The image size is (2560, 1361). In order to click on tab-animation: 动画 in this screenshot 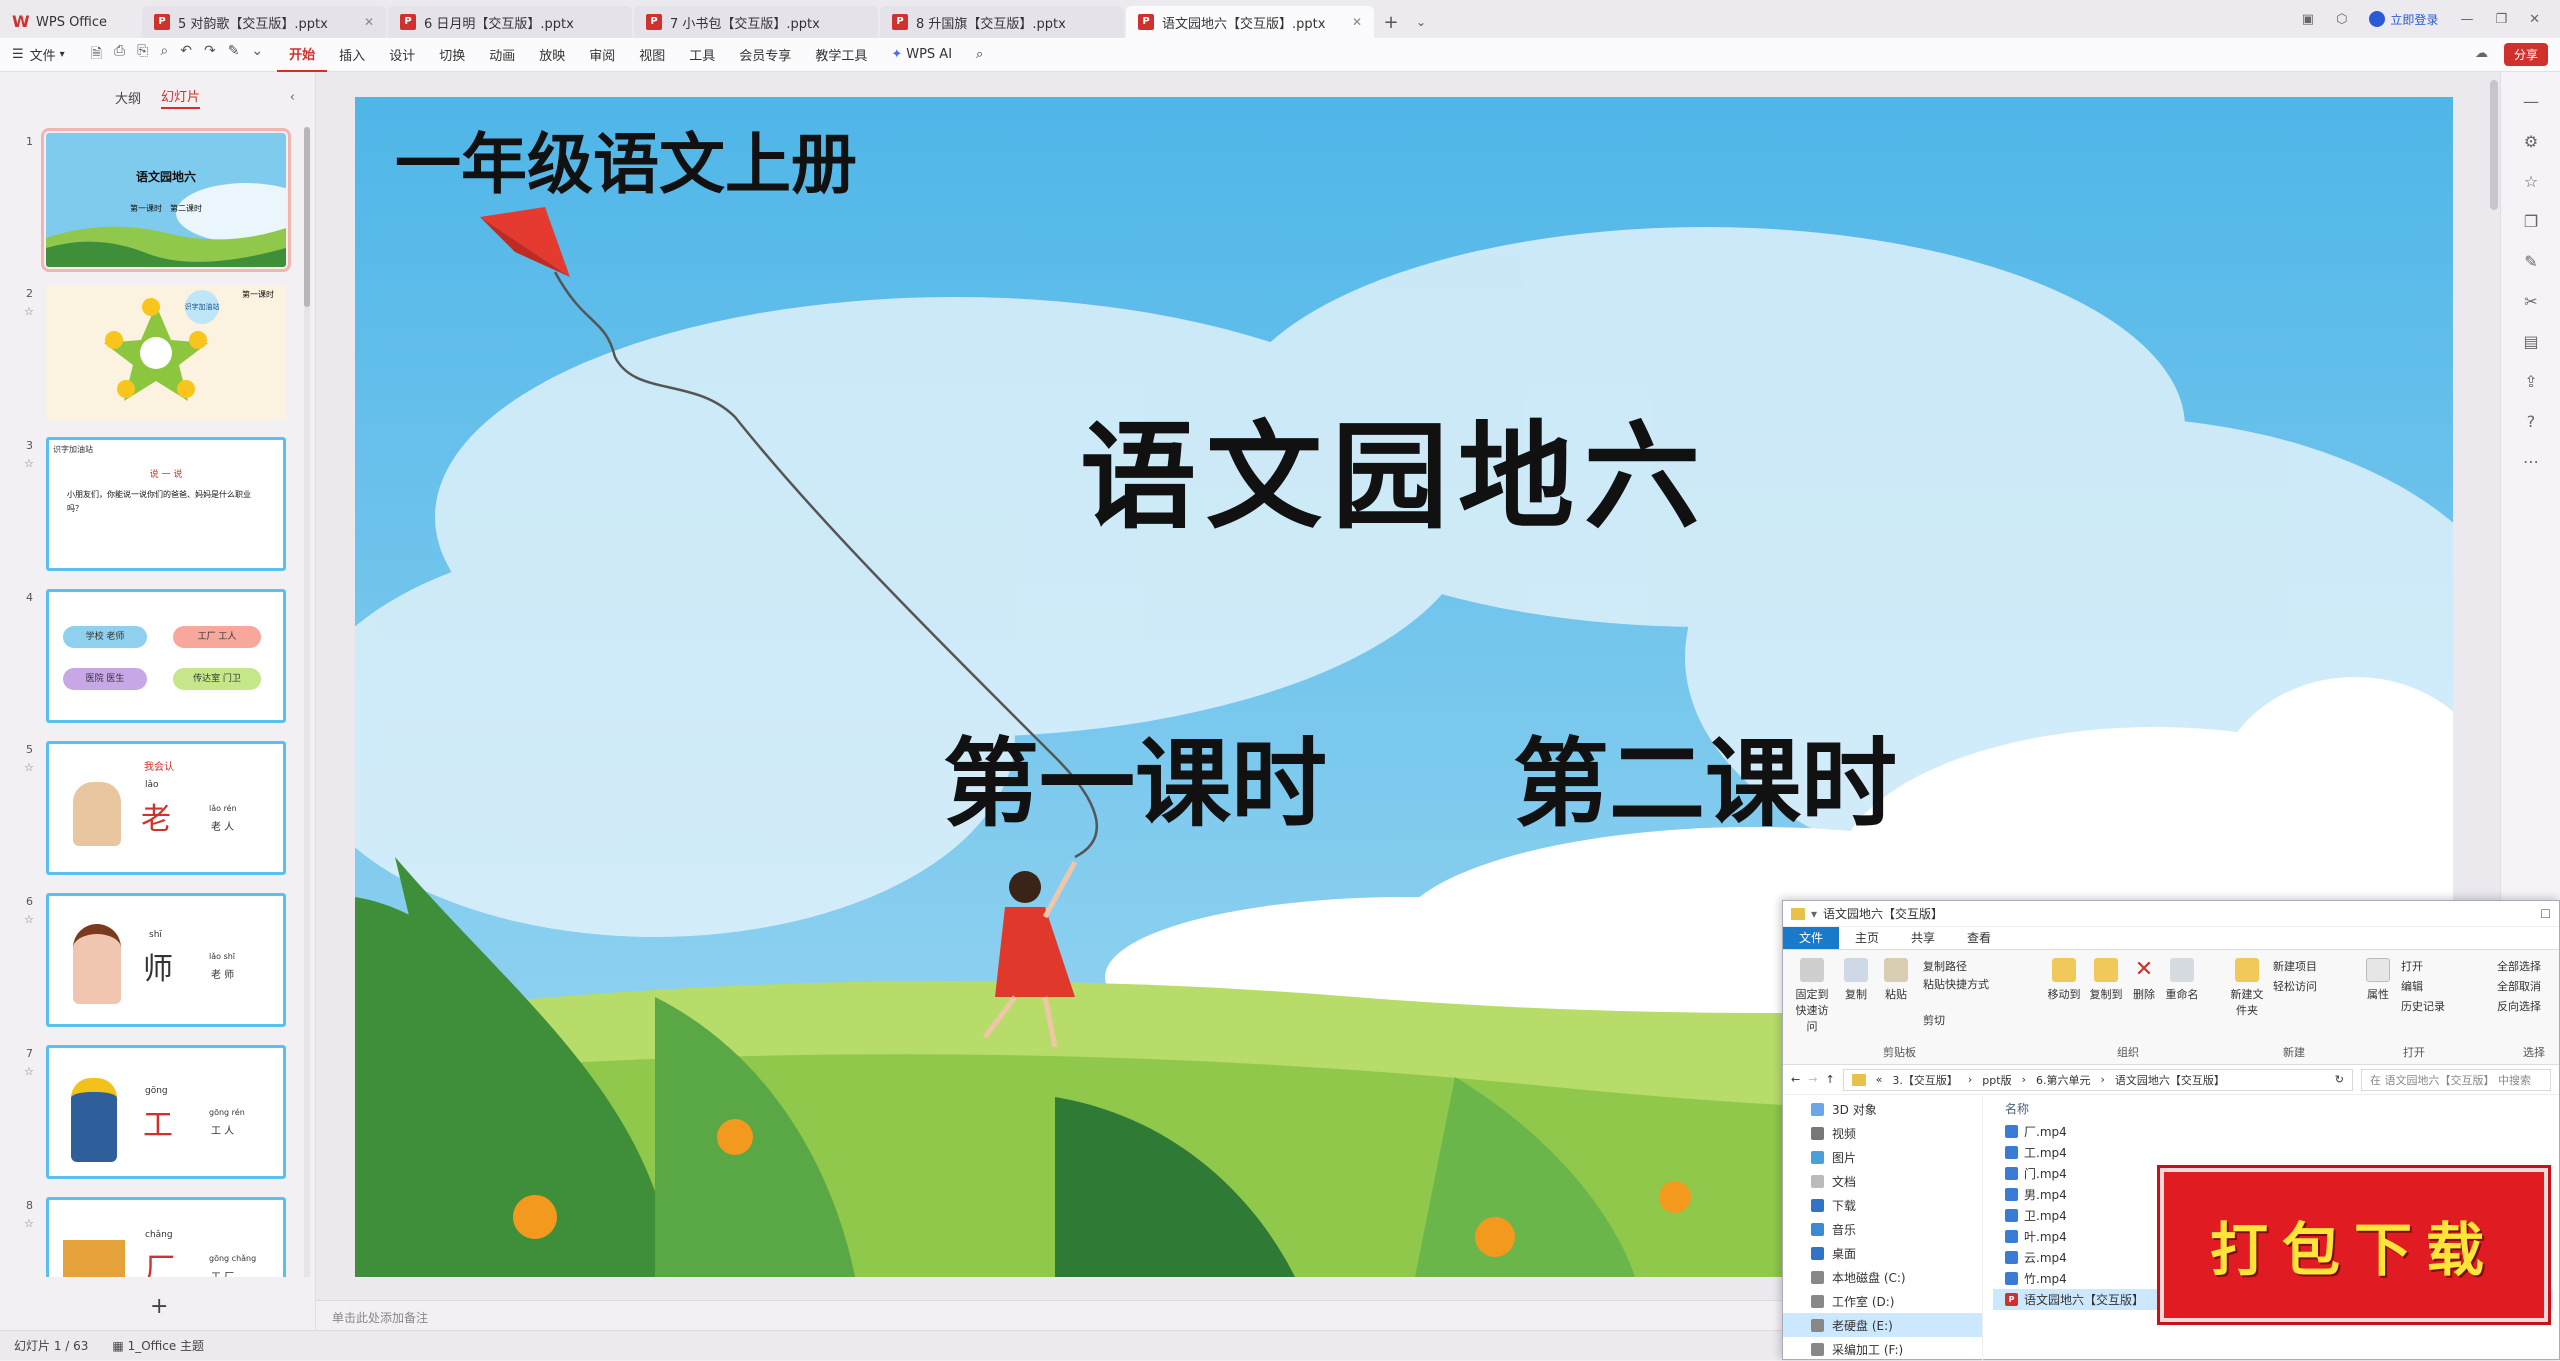, I will do `click(502, 55)`.